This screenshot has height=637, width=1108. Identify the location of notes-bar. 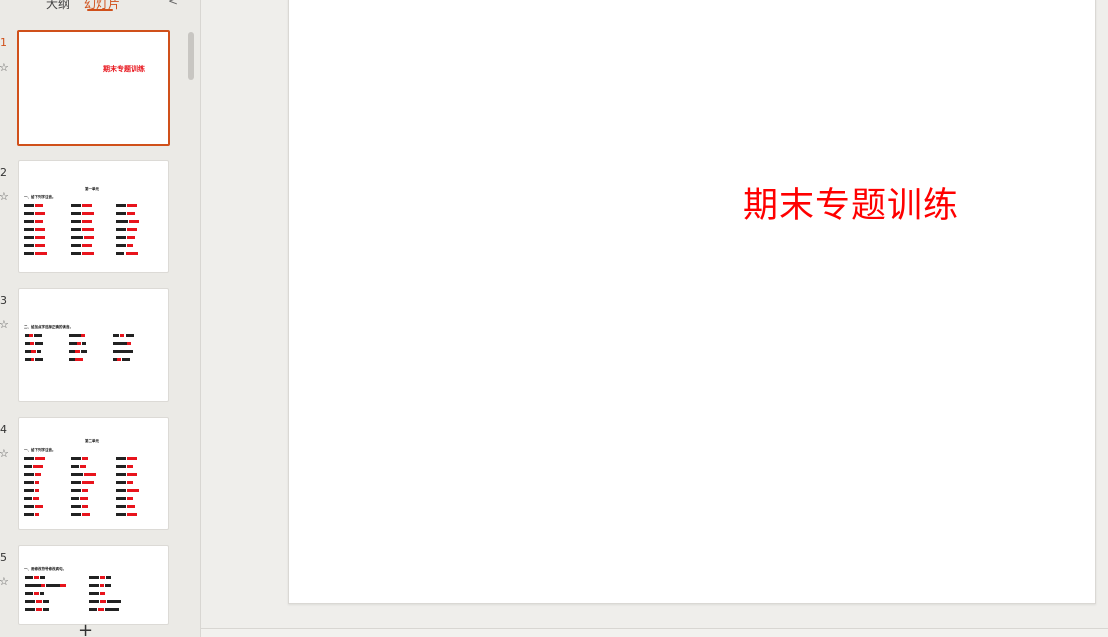
(654, 632).